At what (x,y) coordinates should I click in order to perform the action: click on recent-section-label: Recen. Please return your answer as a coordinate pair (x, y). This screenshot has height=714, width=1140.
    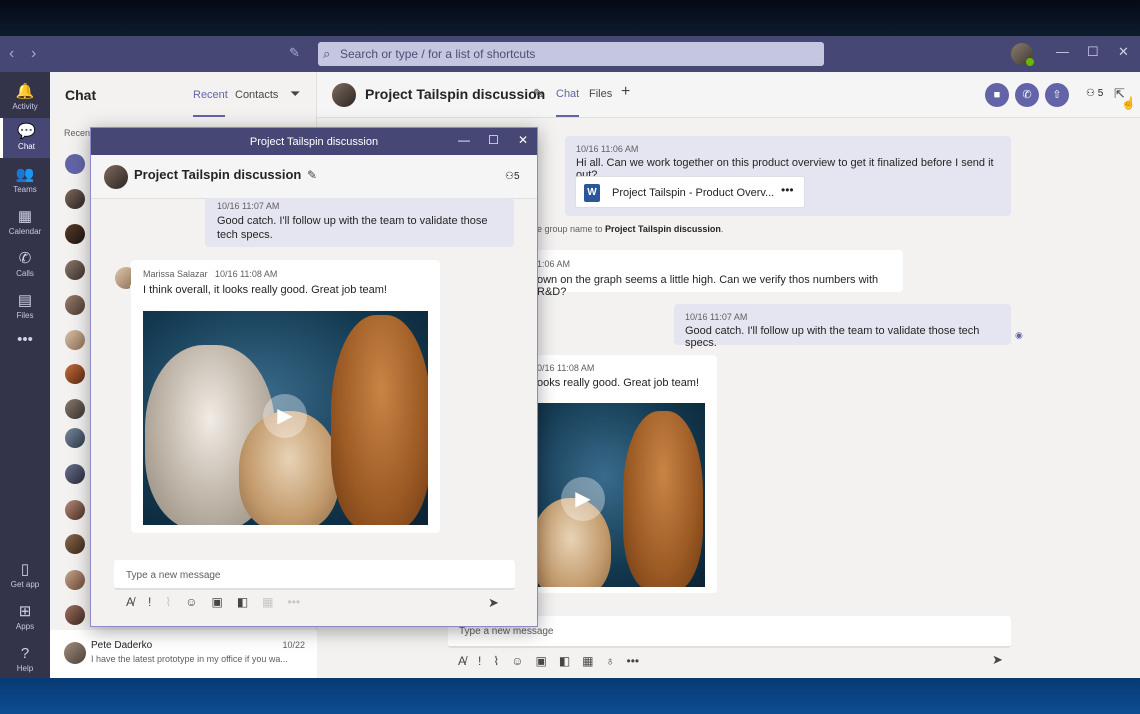
    Looking at the image, I should click on (77, 133).